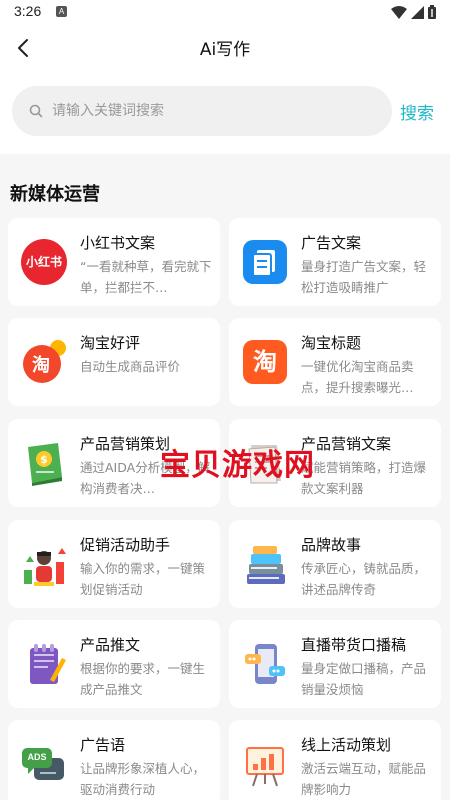 This screenshot has height=800, width=450. What do you see at coordinates (114, 760) in the screenshot?
I see `card-slogan: ADS 广告语 让品牌形象深植人心，驱动消费行动` at bounding box center [114, 760].